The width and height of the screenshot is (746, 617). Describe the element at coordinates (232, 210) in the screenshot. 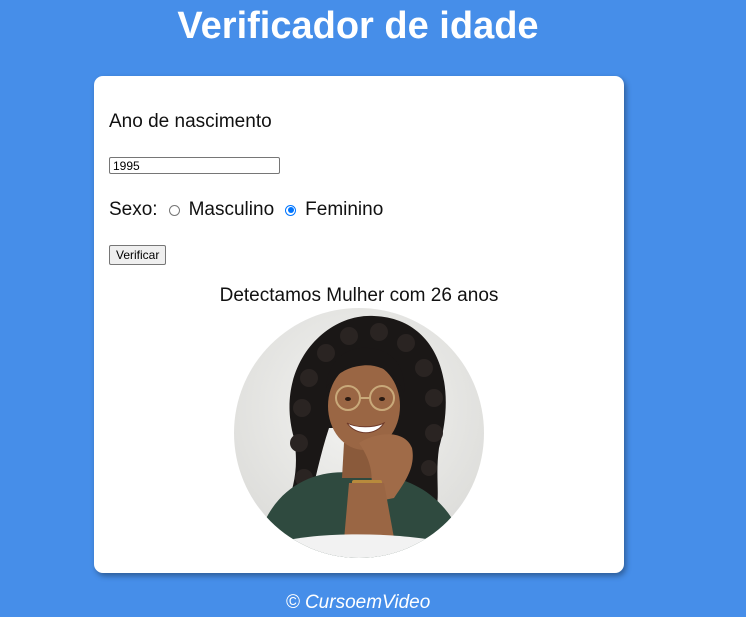

I see `radio-masculino-label: Masculino` at that location.